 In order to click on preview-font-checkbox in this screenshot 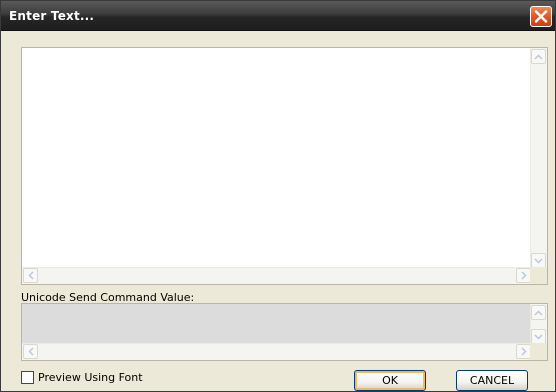, I will do `click(27, 377)`.